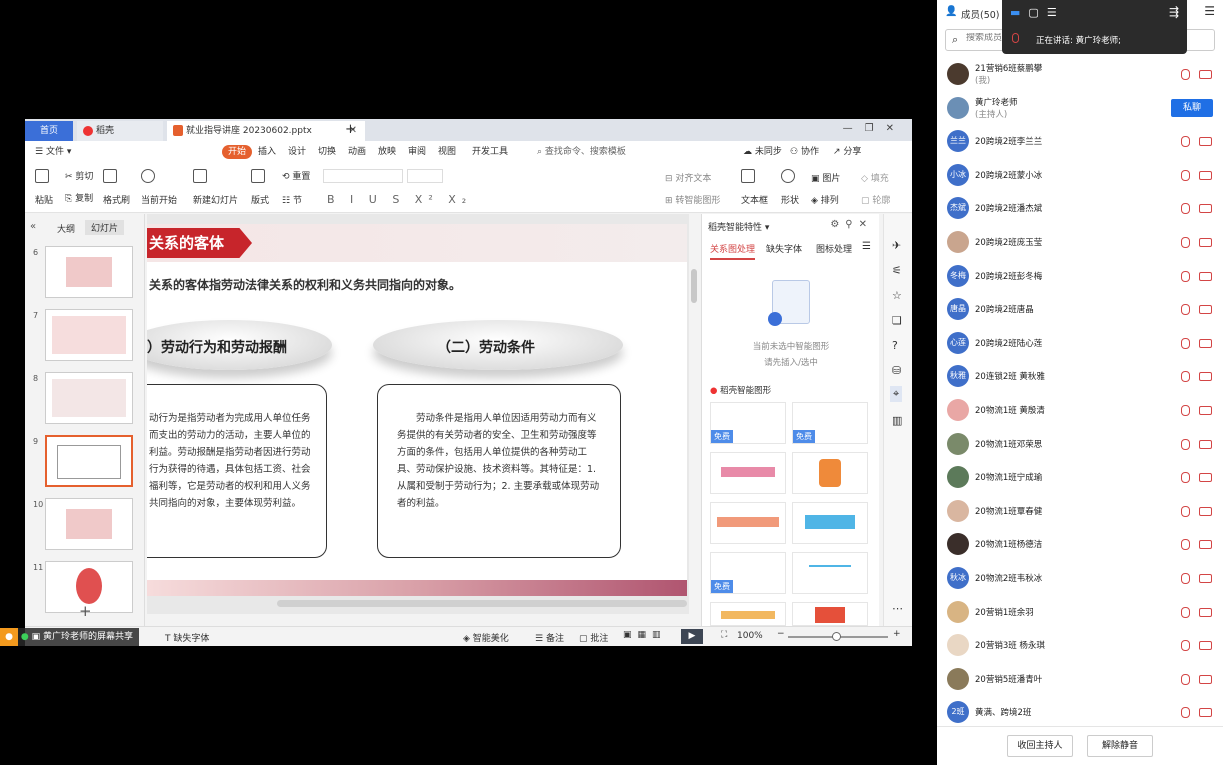  Describe the element at coordinates (896, 128) in the screenshot. I see `close-icon: ✕` at that location.